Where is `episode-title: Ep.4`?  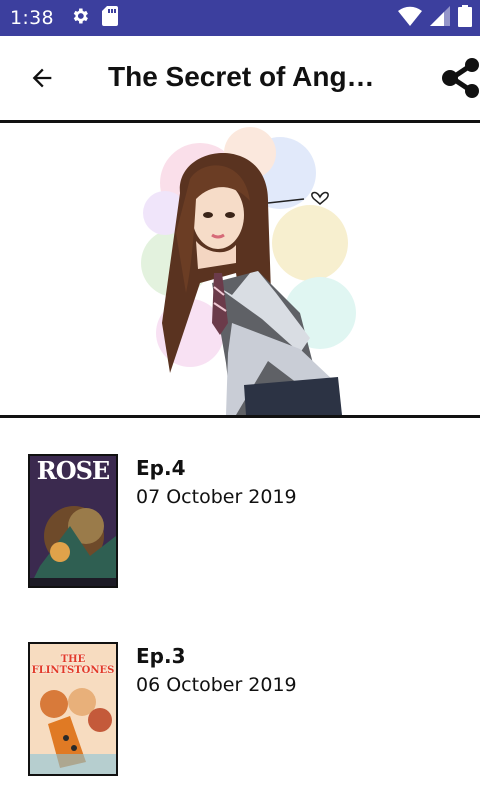
episode-title: Ep.4 is located at coordinates (161, 468).